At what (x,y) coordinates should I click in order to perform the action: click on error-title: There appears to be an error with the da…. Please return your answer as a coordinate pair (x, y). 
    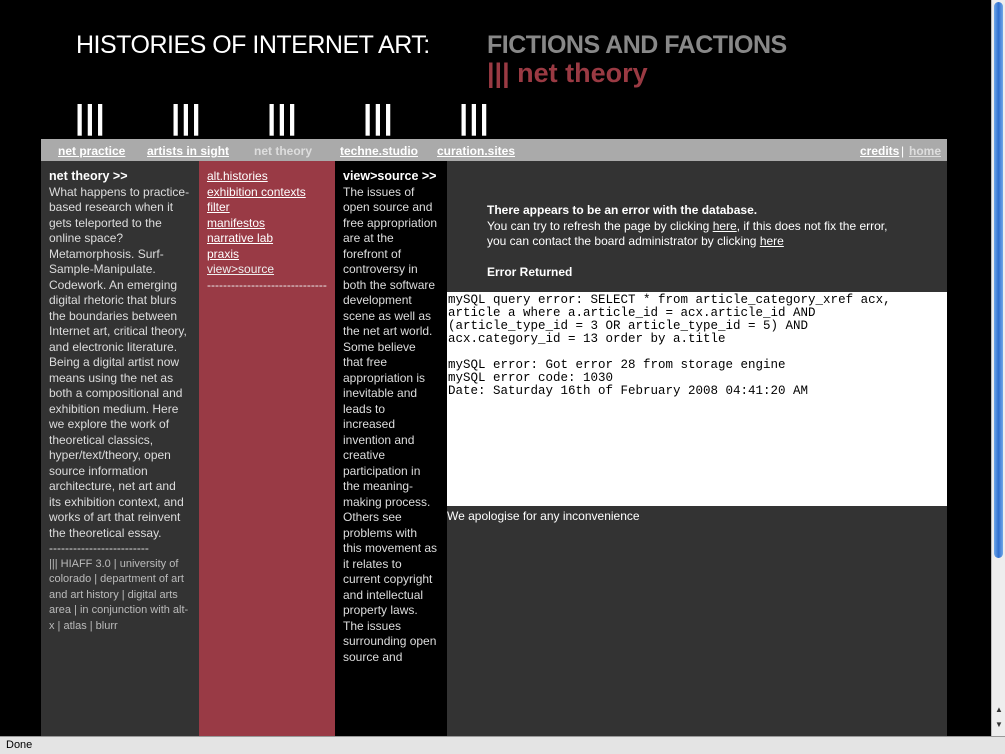
    Looking at the image, I should click on (622, 210).